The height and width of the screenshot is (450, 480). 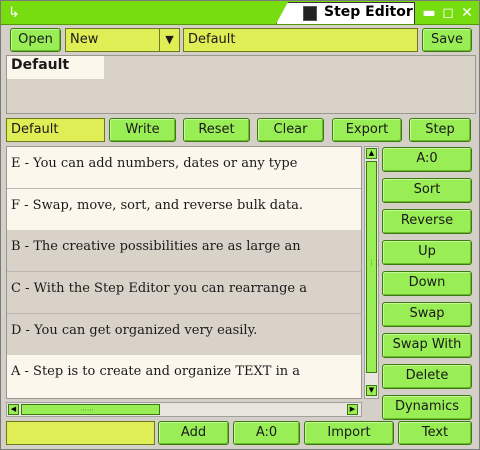 What do you see at coordinates (435, 433) in the screenshot?
I see `text-button: Text` at bounding box center [435, 433].